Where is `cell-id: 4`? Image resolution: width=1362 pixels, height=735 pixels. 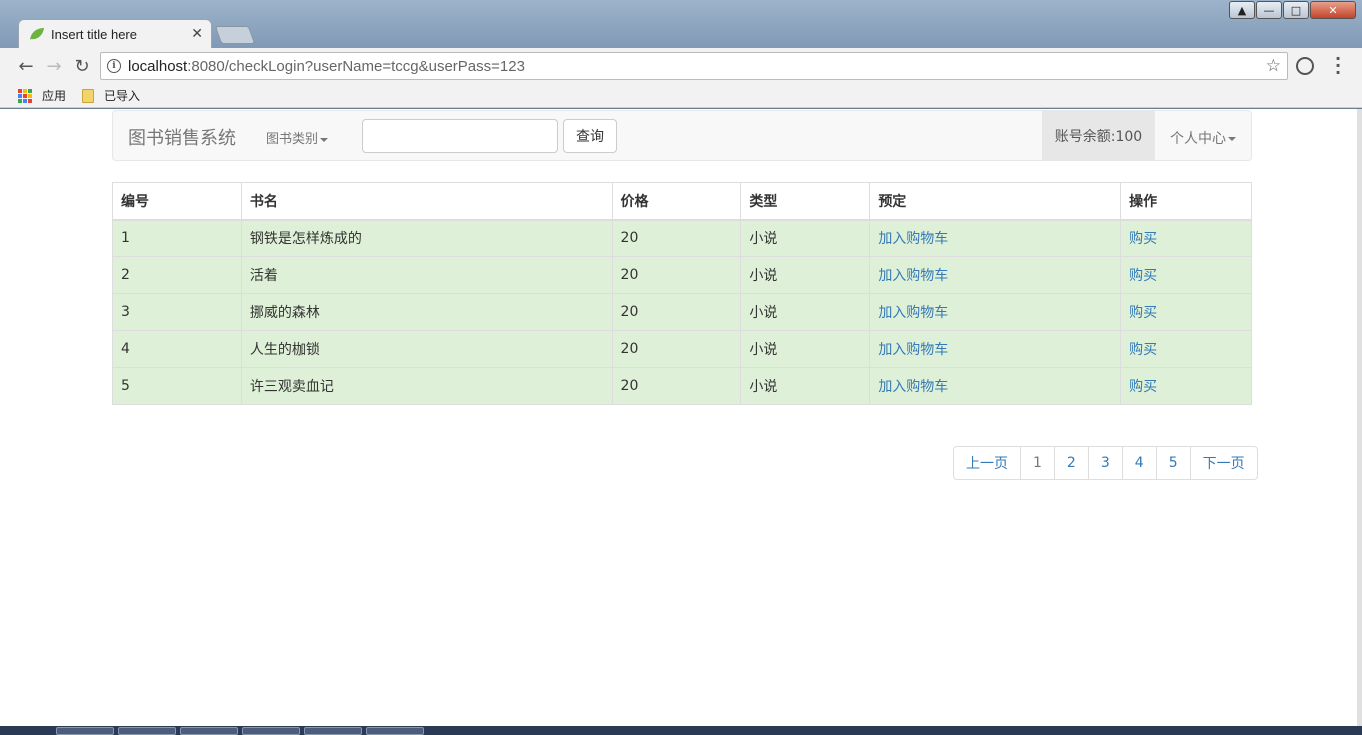 cell-id: 4 is located at coordinates (177, 349).